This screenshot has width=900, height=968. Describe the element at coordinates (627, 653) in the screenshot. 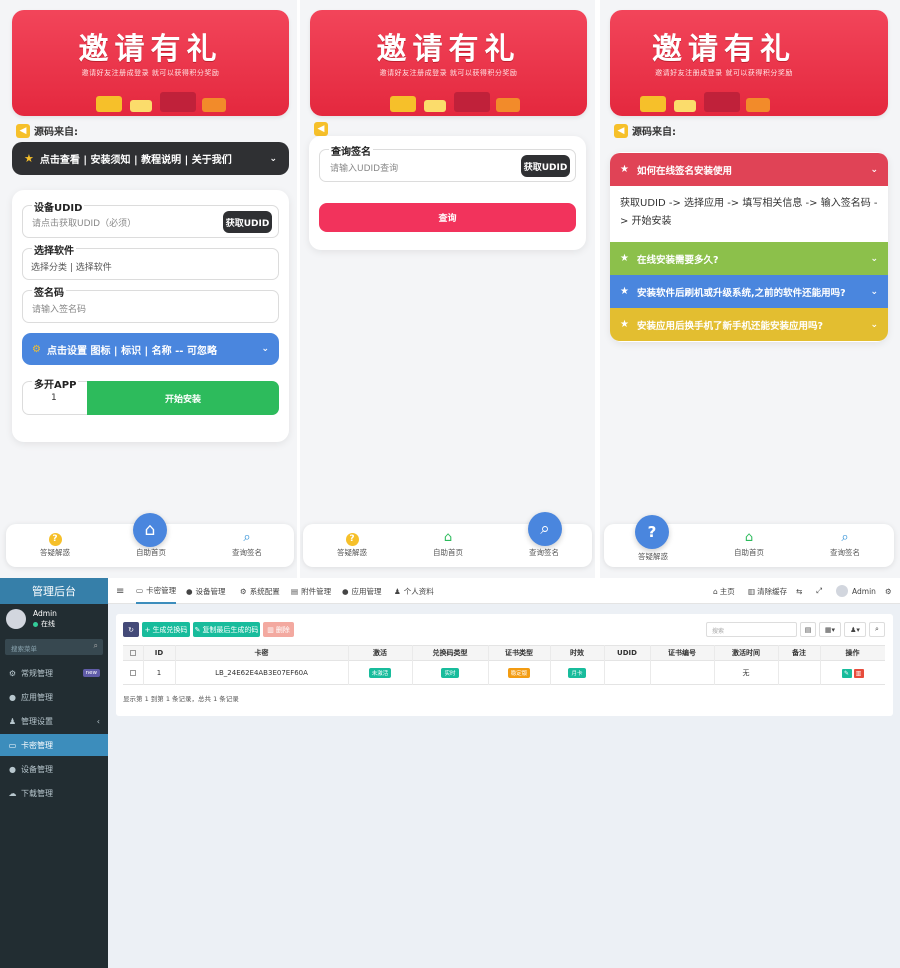

I see `col-udid: UDID` at that location.